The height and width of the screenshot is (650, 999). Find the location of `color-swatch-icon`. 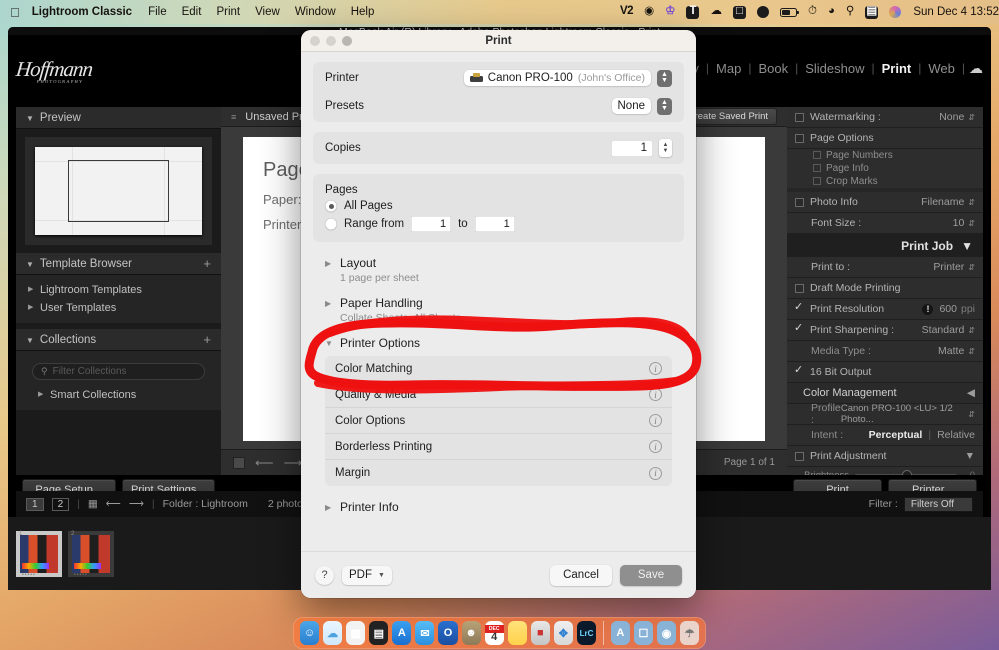

color-swatch-icon is located at coordinates (239, 462).